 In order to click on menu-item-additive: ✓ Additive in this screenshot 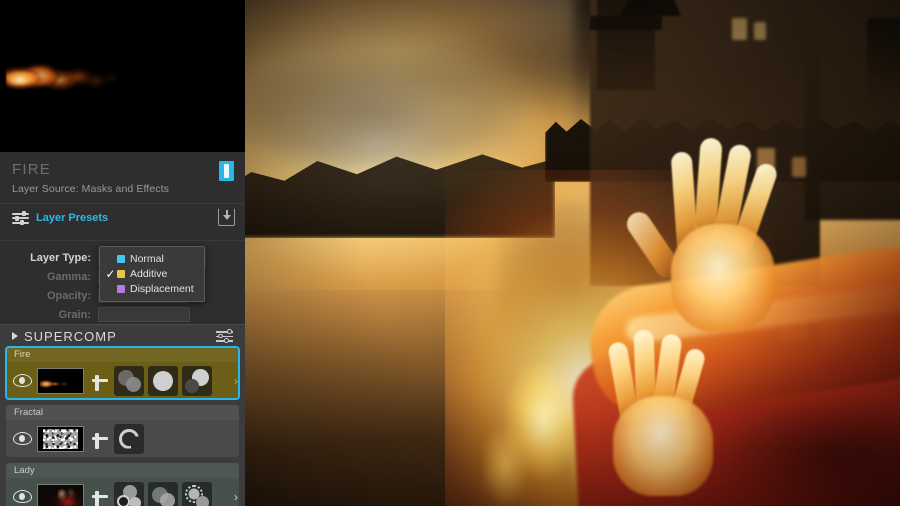, I will do `click(152, 273)`.